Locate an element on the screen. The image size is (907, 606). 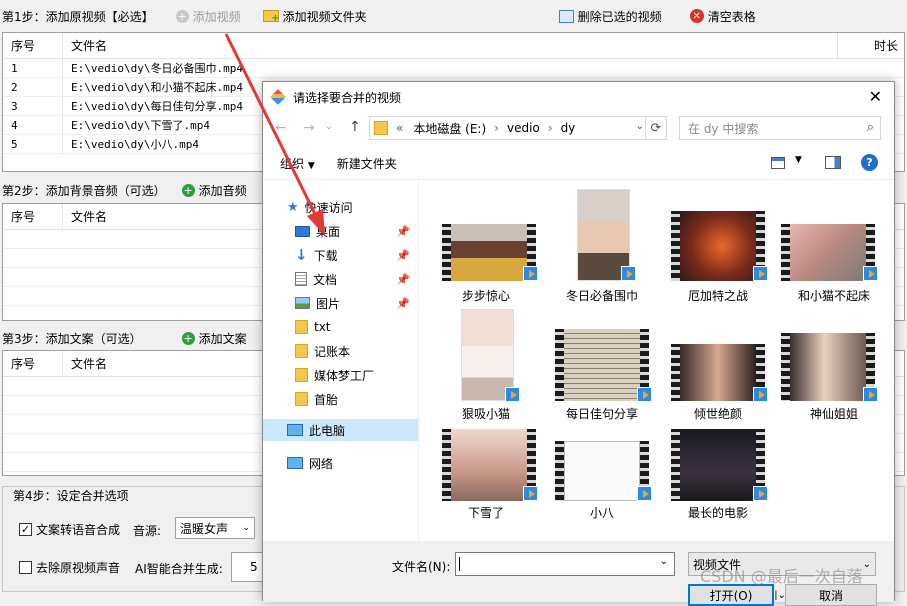
search-input: 在 dy 中搜索 ⌕ is located at coordinates (780, 128).